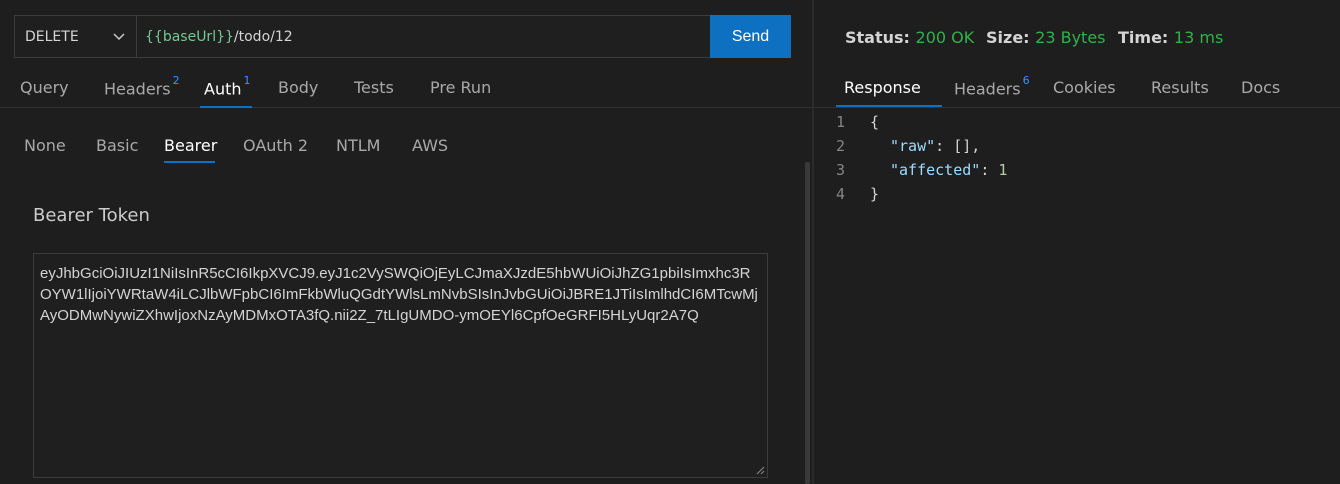  Describe the element at coordinates (1077, 107) in the screenshot. I see `tabs-border` at that location.